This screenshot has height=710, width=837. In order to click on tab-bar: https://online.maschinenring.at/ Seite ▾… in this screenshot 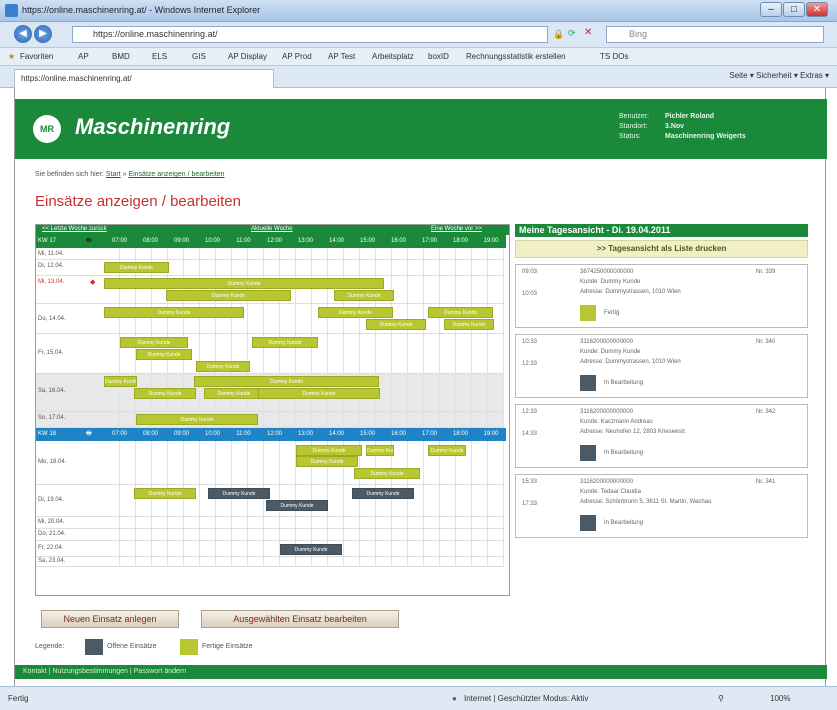, I will do `click(418, 77)`.